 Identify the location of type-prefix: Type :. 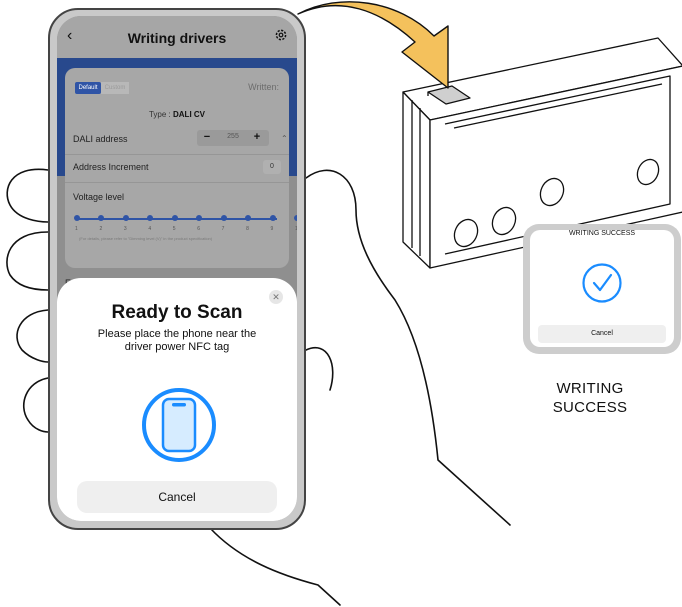
(160, 114).